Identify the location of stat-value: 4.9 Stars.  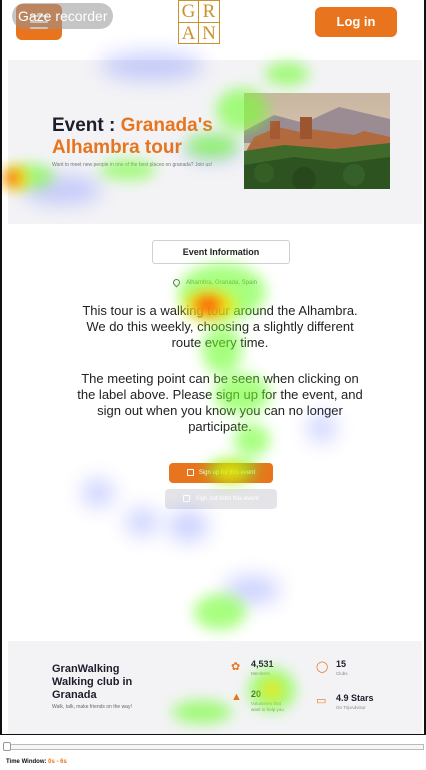
(355, 698).